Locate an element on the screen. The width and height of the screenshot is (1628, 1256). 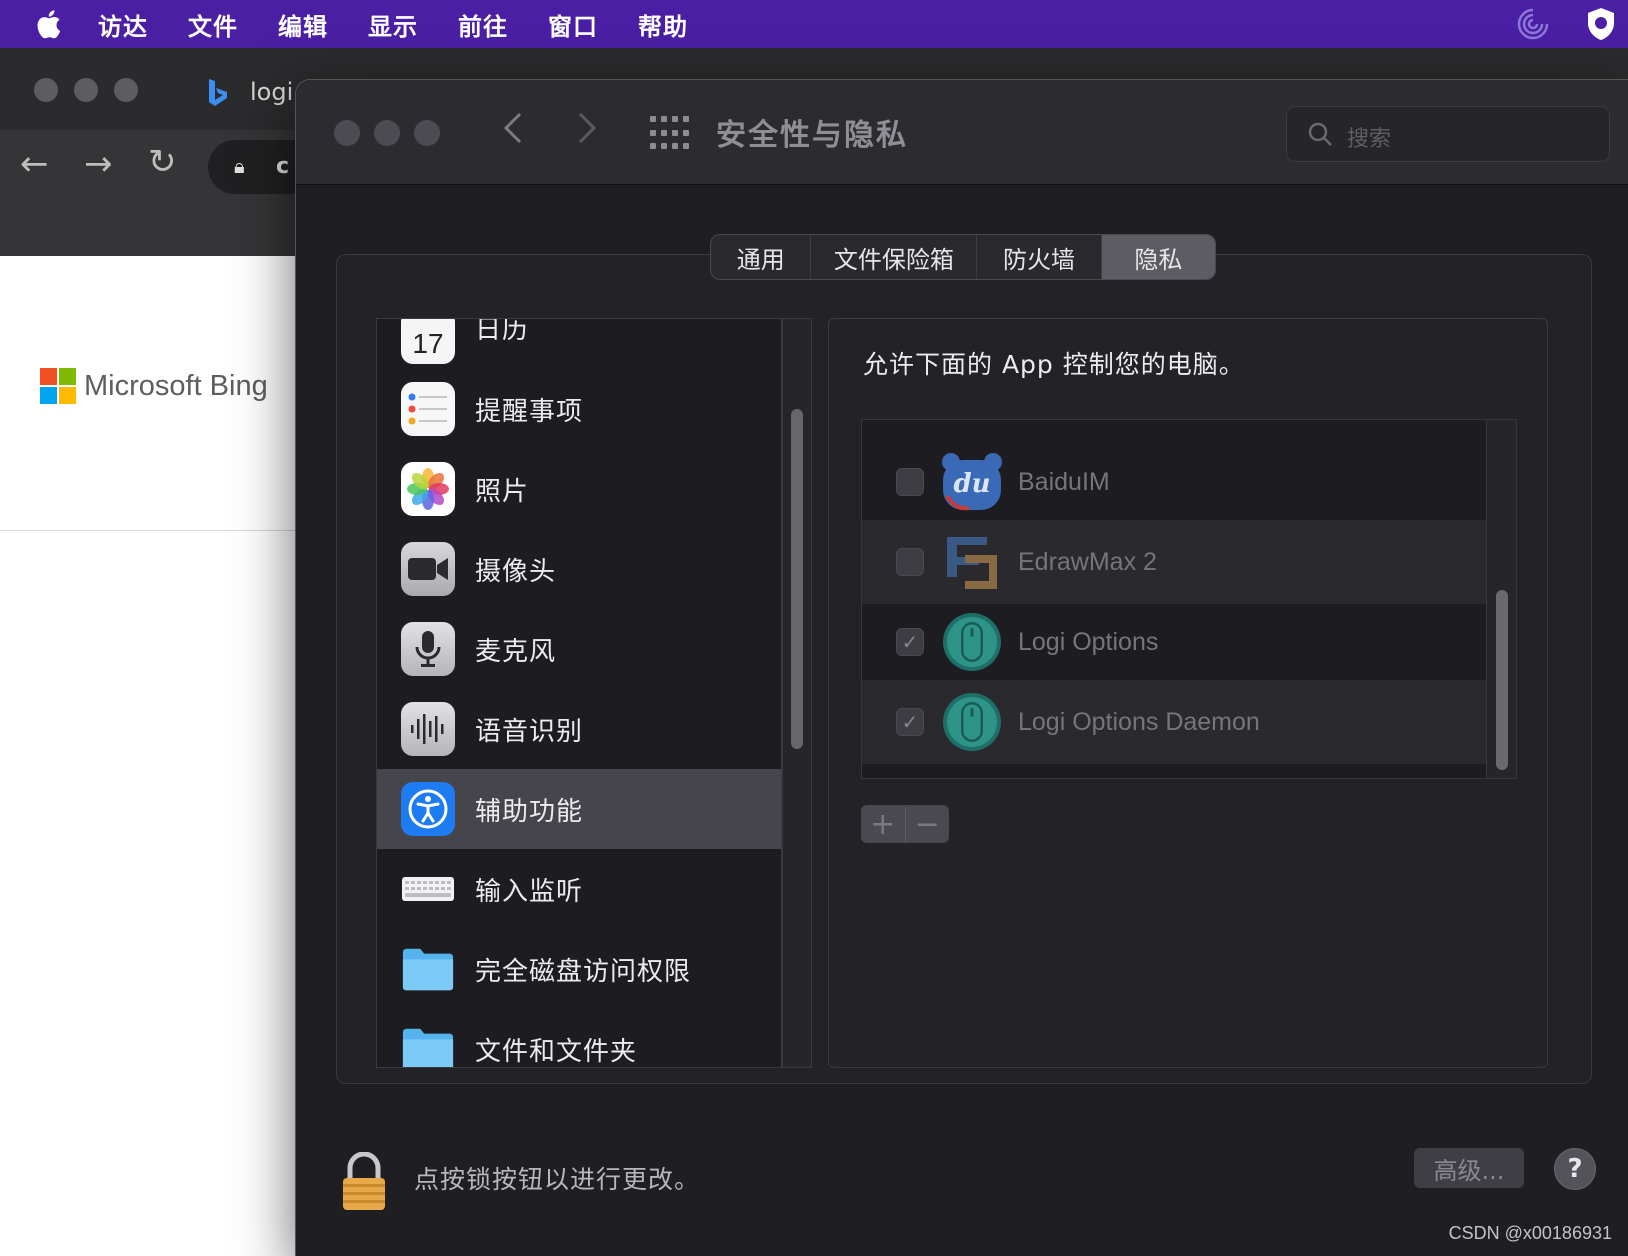
app-name: EdrawMax 2 is located at coordinates (1087, 561).